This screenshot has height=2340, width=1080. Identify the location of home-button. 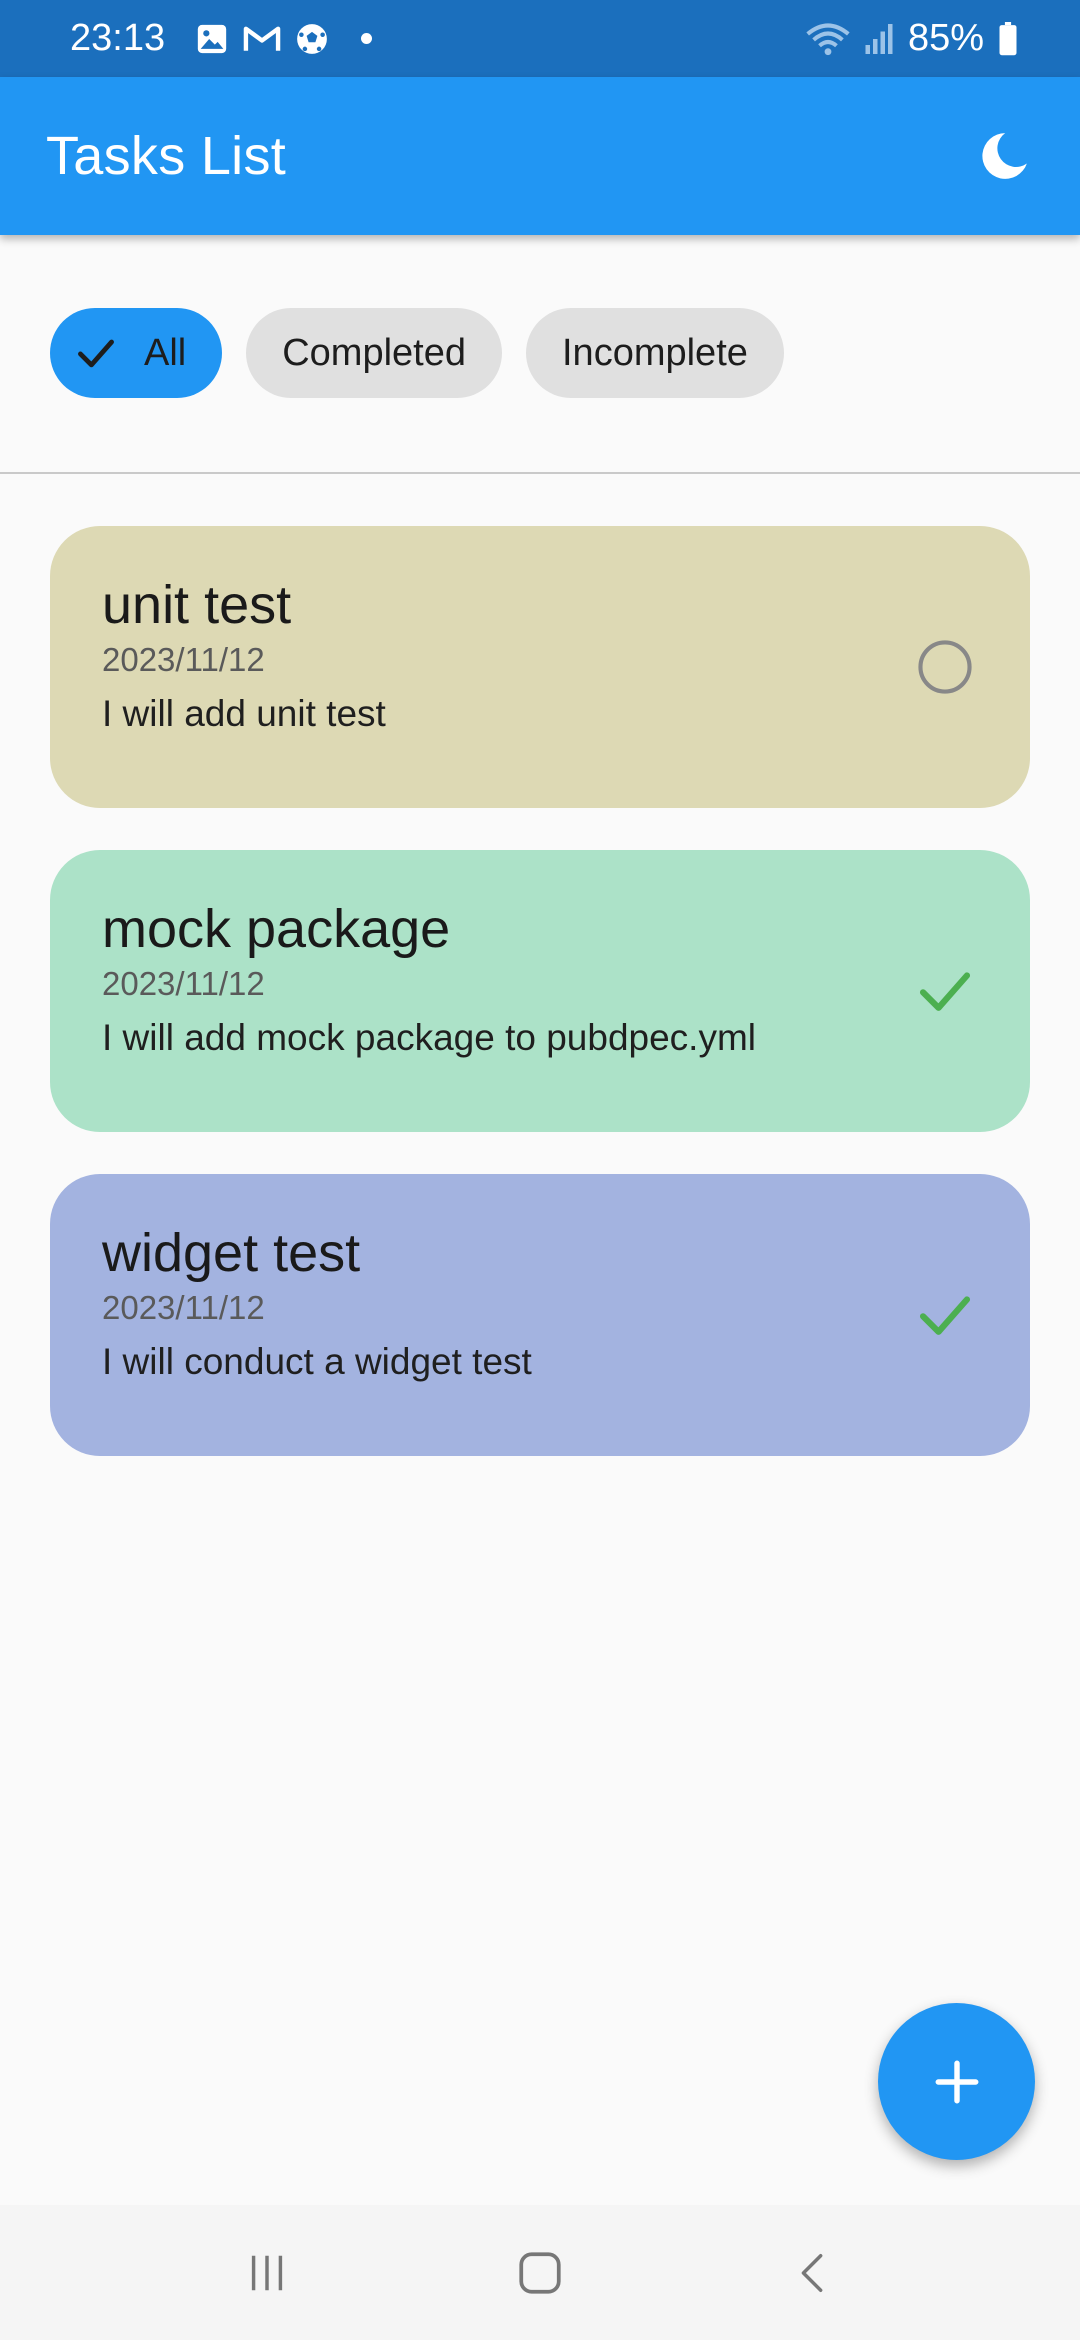
(540, 2273).